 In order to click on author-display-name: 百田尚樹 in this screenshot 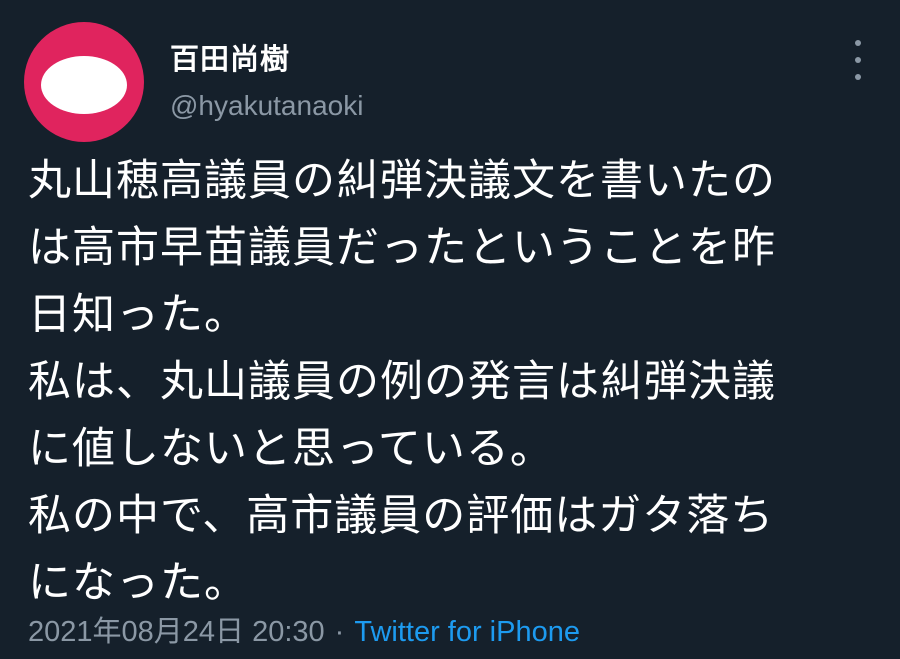, I will do `click(230, 57)`.